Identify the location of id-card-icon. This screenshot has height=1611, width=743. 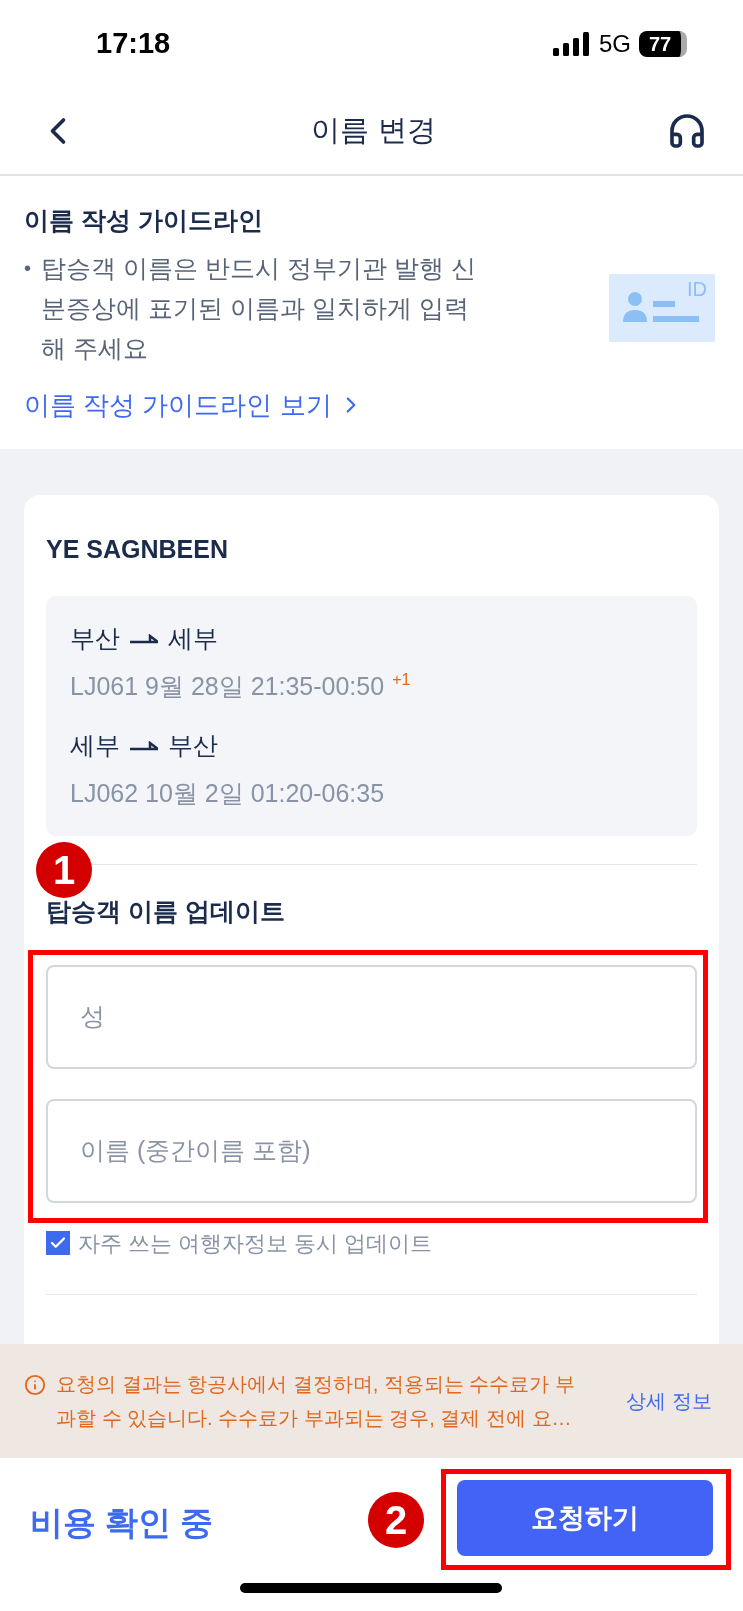
(662, 307).